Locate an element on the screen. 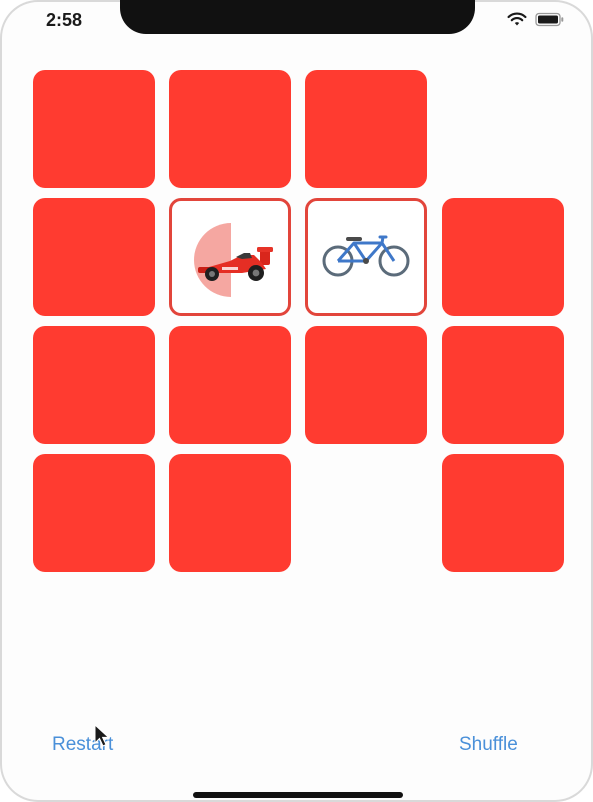  battery-icon is located at coordinates (550, 22).